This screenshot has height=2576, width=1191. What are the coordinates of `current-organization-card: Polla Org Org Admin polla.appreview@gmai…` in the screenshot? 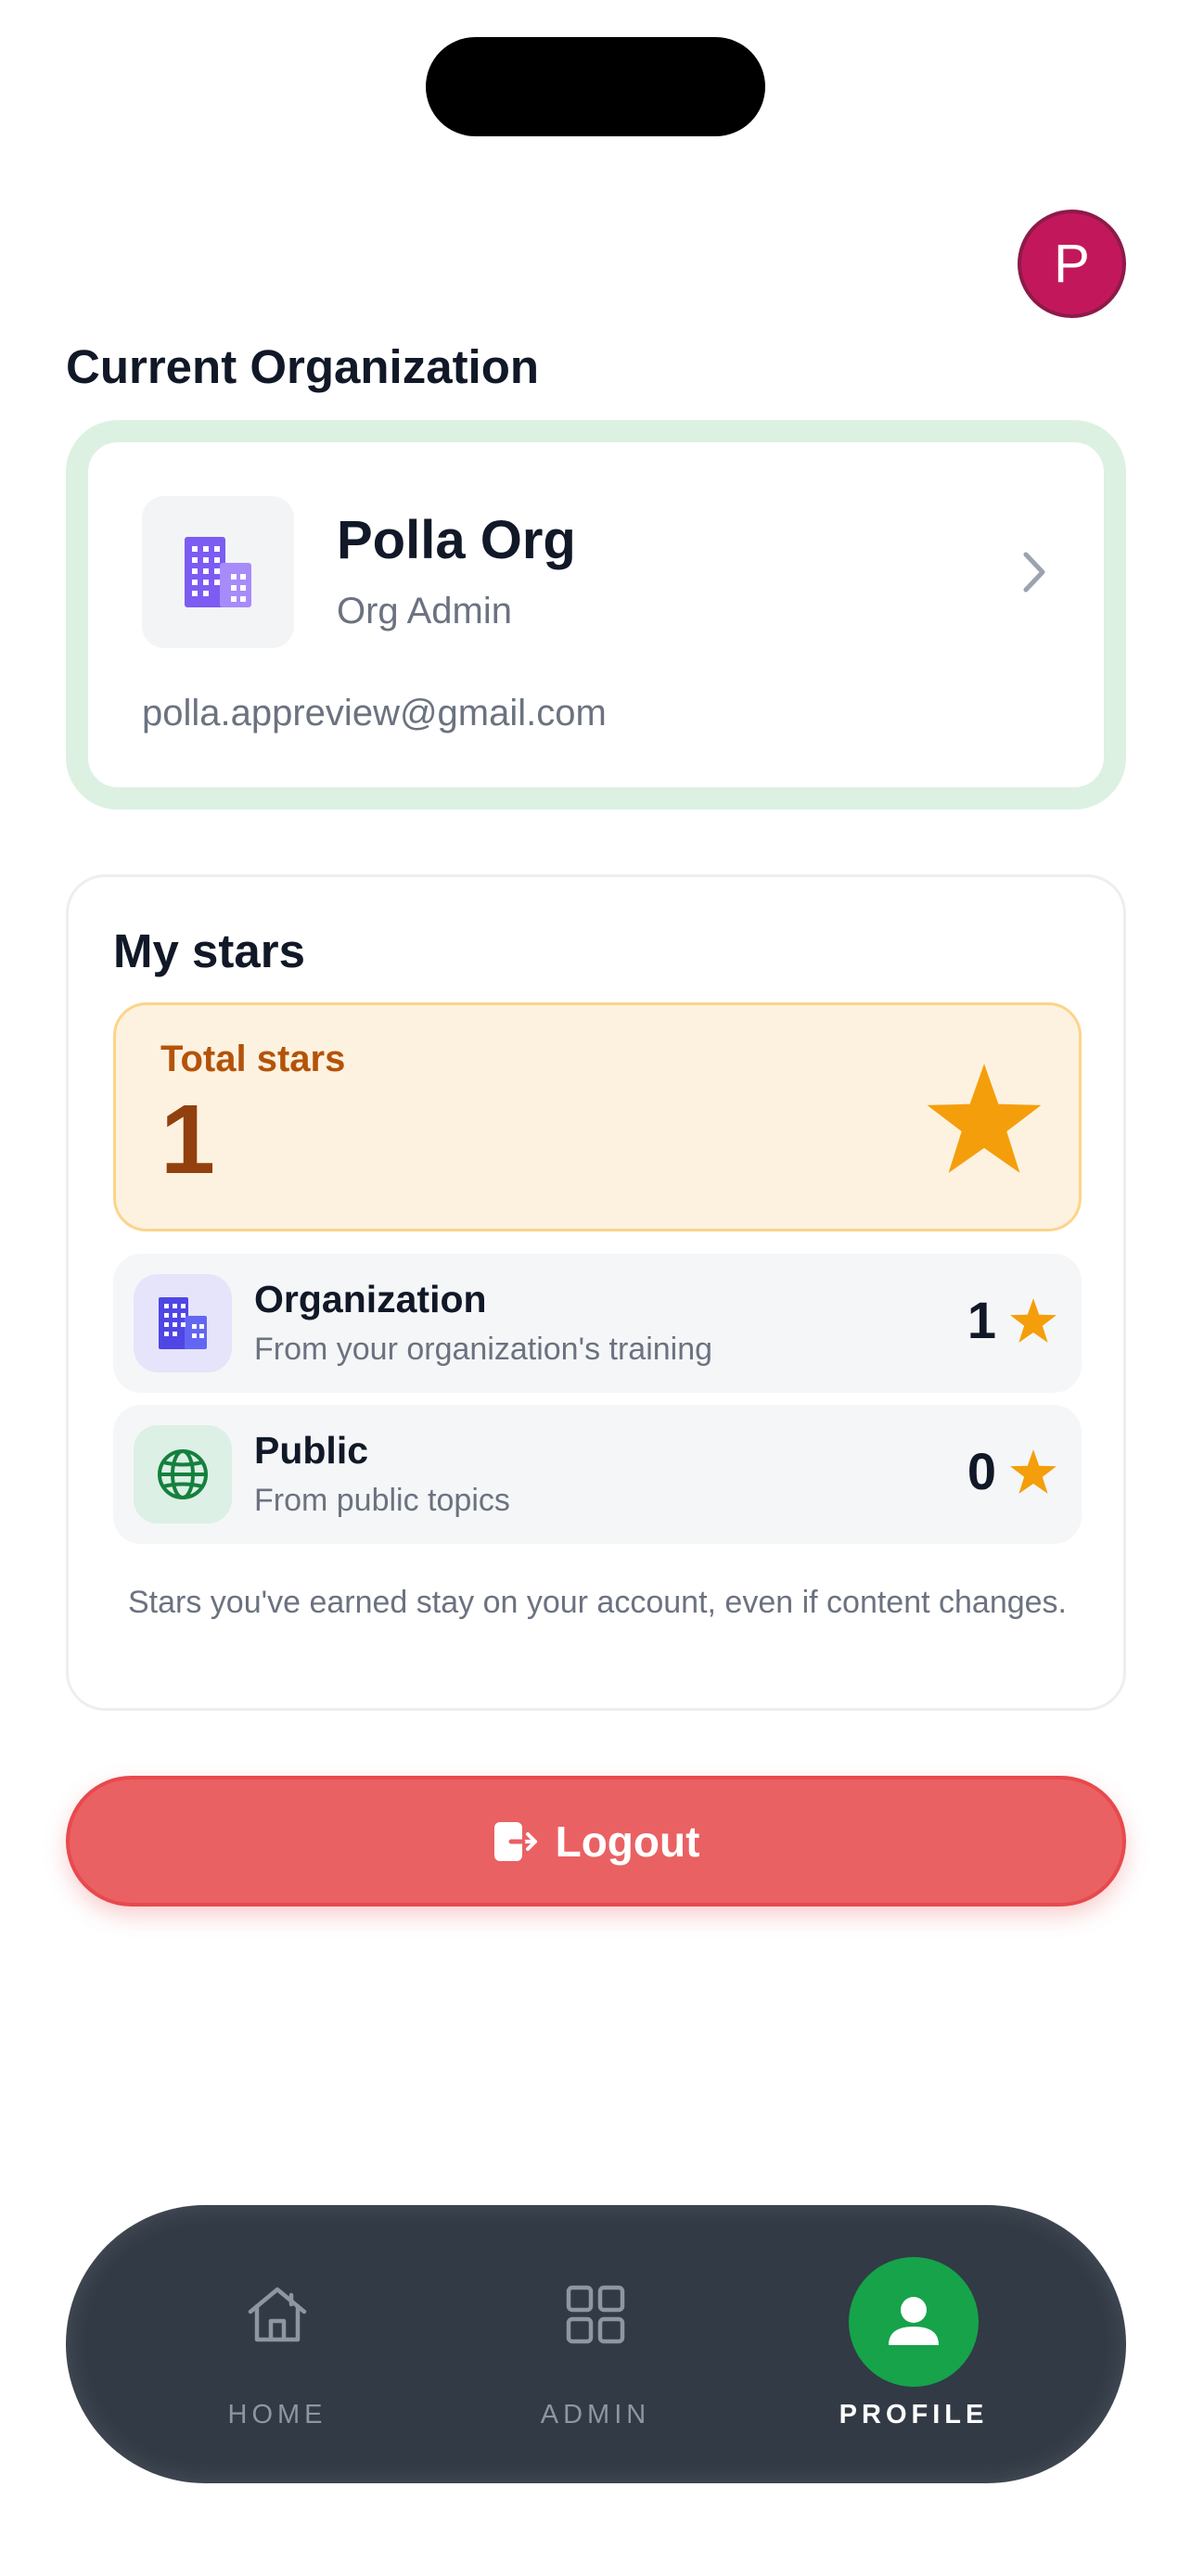 It's located at (596, 615).